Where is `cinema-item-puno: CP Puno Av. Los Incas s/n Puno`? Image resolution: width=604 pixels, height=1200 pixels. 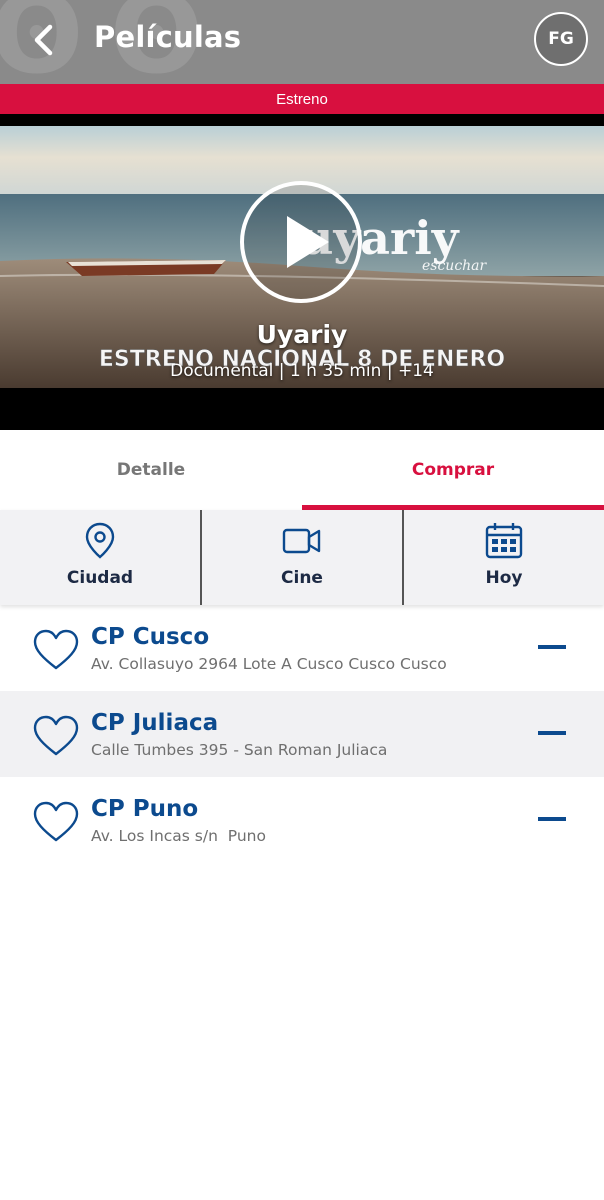 cinema-item-puno: CP Puno Av. Los Incas s/n Puno is located at coordinates (302, 820).